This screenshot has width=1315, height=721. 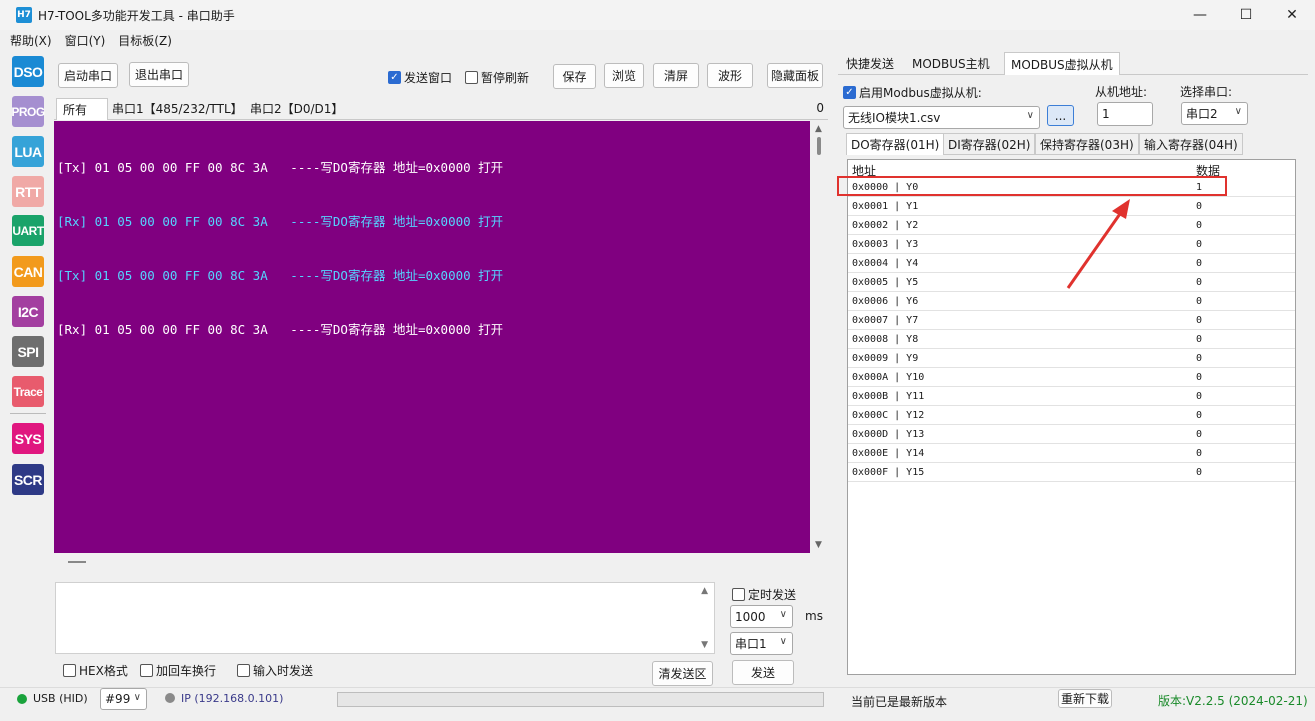 What do you see at coordinates (1071, 339) in the screenshot?
I see `table-row: 0x0008 | Y8 0` at bounding box center [1071, 339].